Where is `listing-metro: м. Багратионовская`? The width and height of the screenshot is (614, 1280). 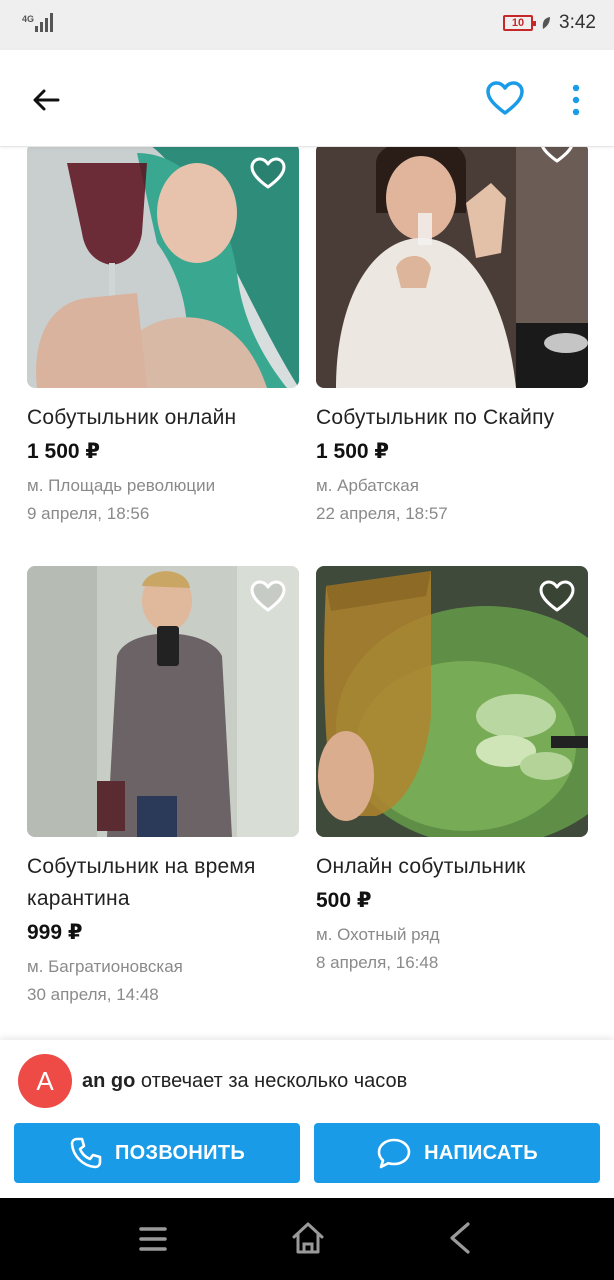
listing-metro: м. Багратионовская is located at coordinates (105, 966).